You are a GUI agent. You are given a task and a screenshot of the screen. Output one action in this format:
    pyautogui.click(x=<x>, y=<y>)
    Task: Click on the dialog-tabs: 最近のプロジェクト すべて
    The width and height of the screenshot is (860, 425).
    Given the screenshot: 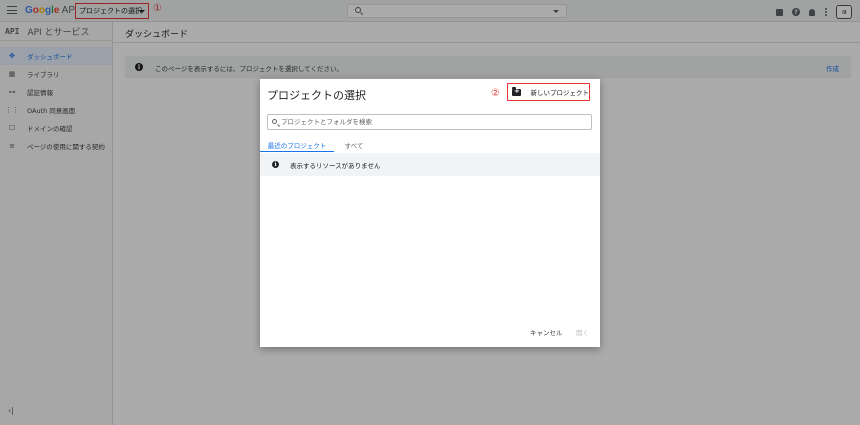 What is the action you would take?
    pyautogui.click(x=430, y=145)
    